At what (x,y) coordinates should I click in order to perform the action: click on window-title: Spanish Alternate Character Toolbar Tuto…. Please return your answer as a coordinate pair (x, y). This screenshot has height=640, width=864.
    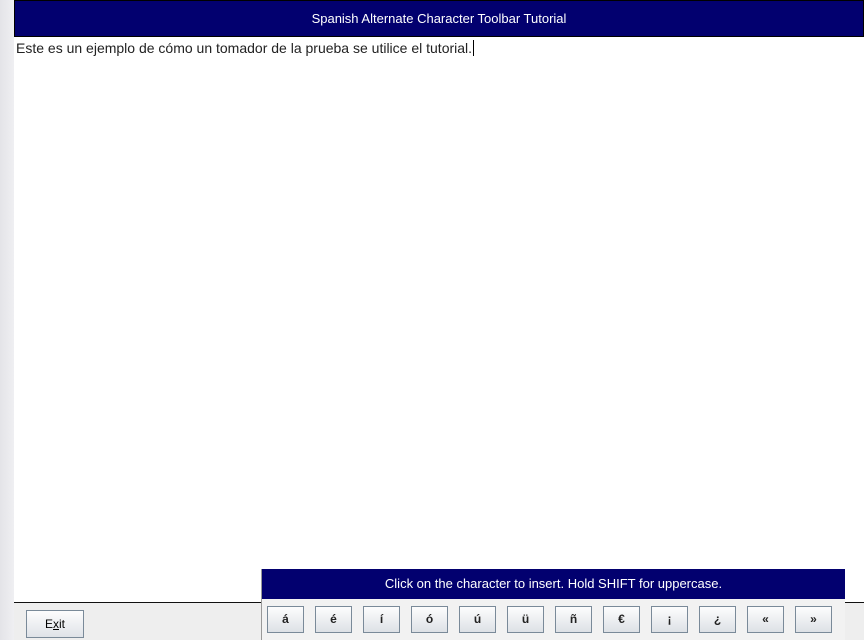
    Looking at the image, I should click on (439, 18).